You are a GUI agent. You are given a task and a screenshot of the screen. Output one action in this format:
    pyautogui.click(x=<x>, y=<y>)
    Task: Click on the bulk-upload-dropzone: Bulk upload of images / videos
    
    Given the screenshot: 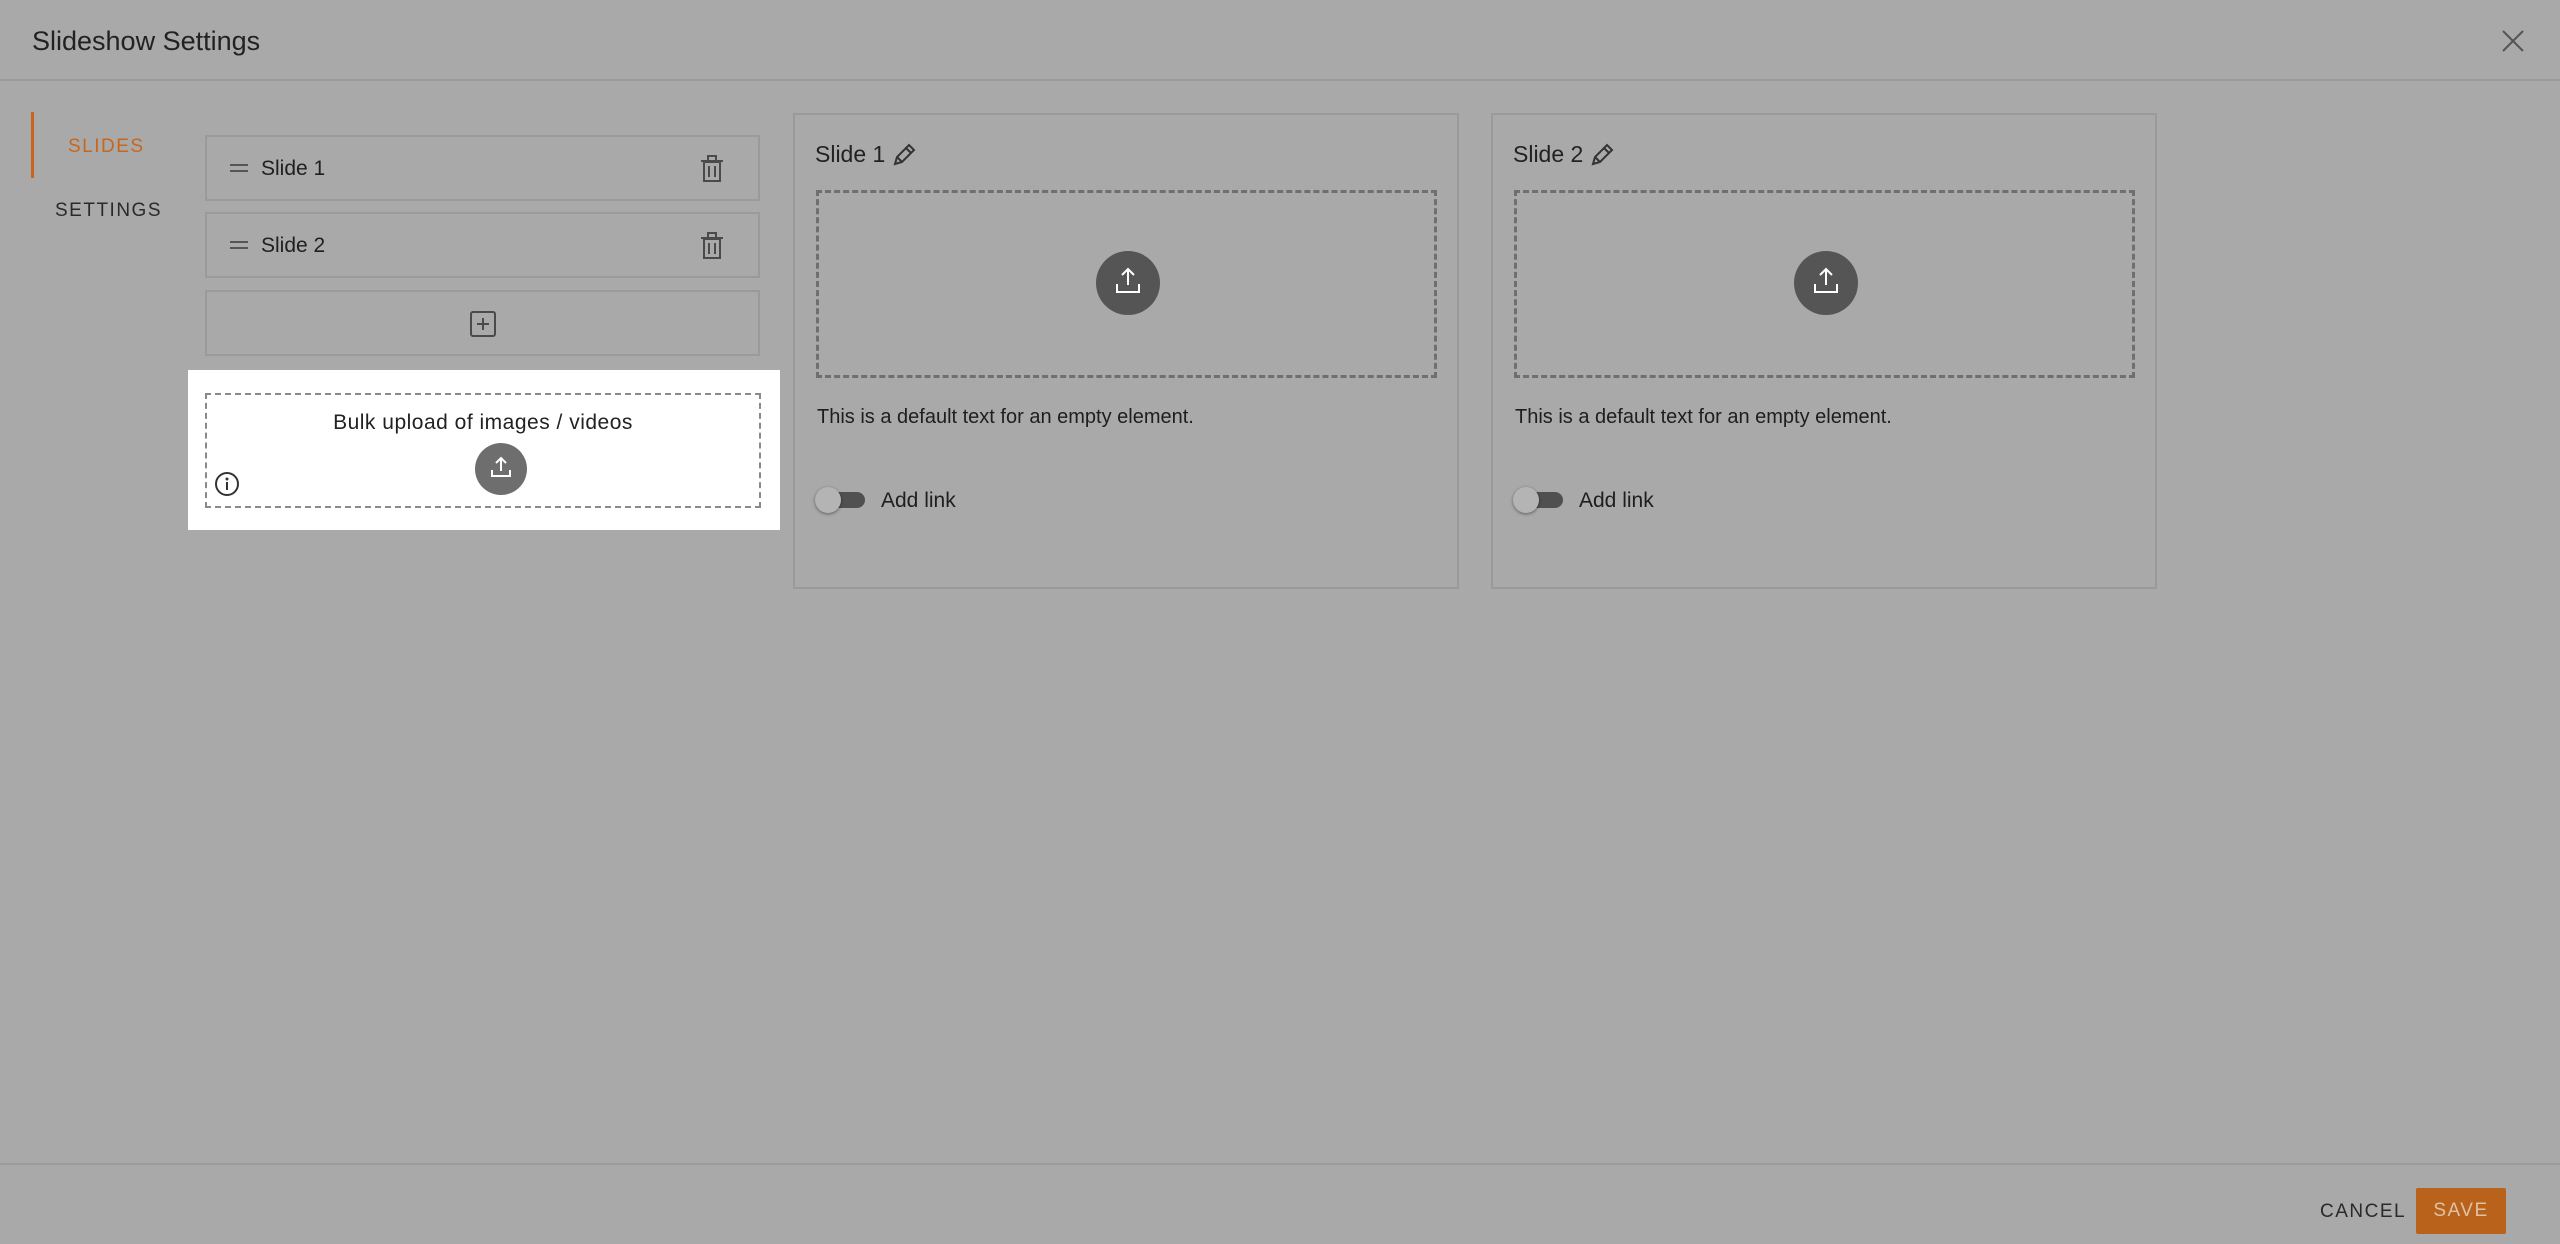 What is the action you would take?
    pyautogui.click(x=483, y=450)
    